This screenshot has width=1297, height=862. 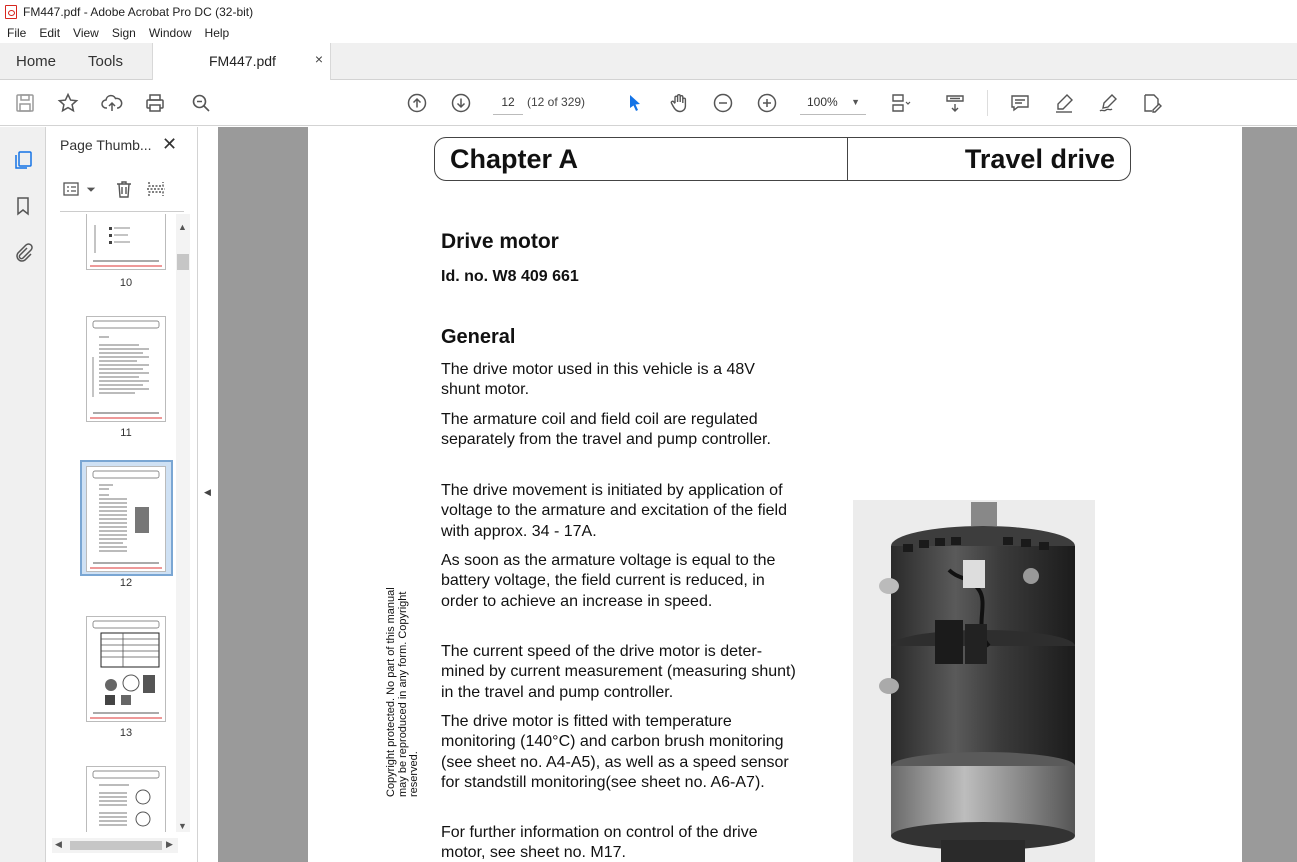 What do you see at coordinates (72, 189) in the screenshot?
I see `thumbnail-options-icon` at bounding box center [72, 189].